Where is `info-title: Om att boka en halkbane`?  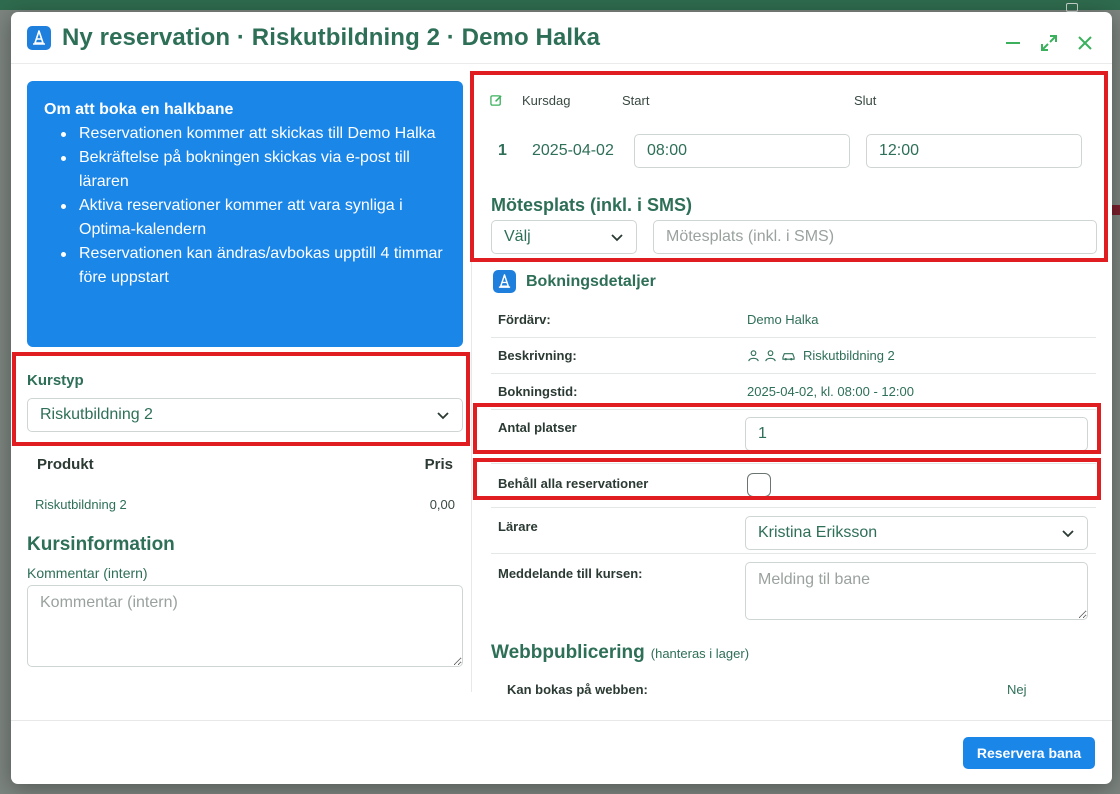 info-title: Om att boka en halkbane is located at coordinates (139, 109).